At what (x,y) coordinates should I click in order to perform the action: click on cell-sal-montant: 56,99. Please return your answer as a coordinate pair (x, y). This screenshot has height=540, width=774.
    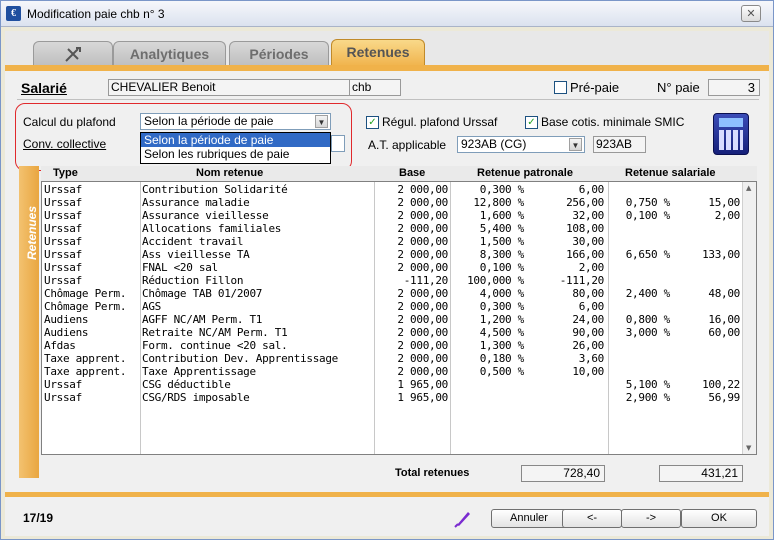
    Looking at the image, I should click on (724, 397).